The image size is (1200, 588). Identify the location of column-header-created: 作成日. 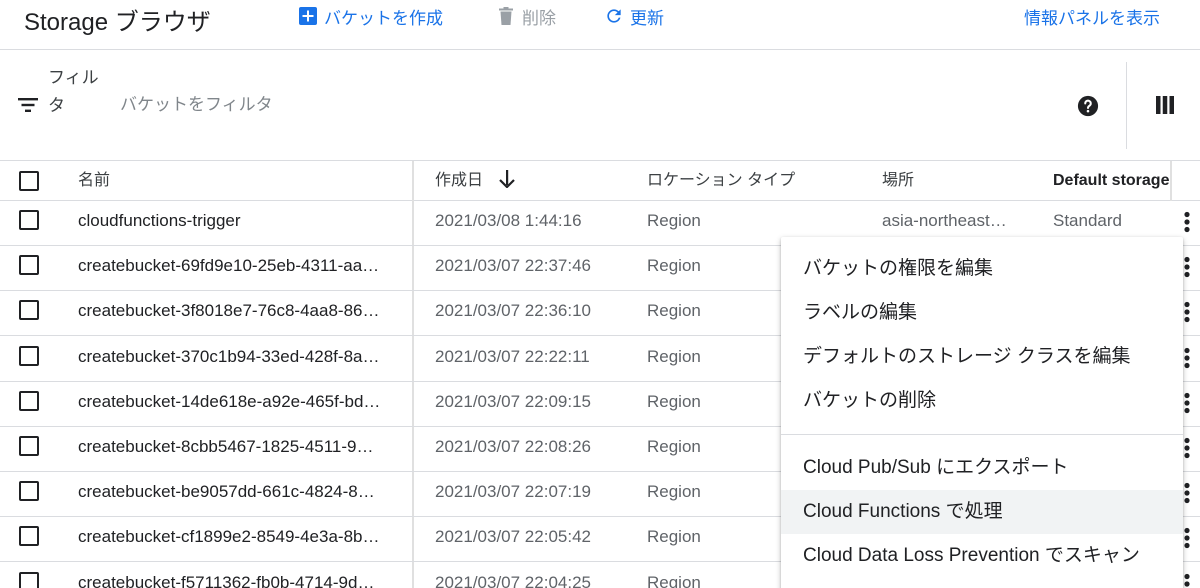
(475, 181).